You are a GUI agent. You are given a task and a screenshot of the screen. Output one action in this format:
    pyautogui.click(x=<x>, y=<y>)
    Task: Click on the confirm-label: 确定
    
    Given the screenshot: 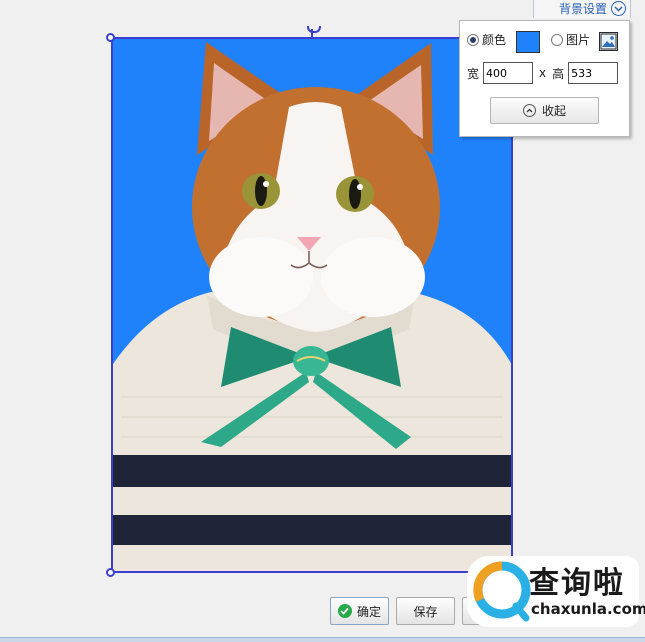 What is the action you would take?
    pyautogui.click(x=368, y=611)
    